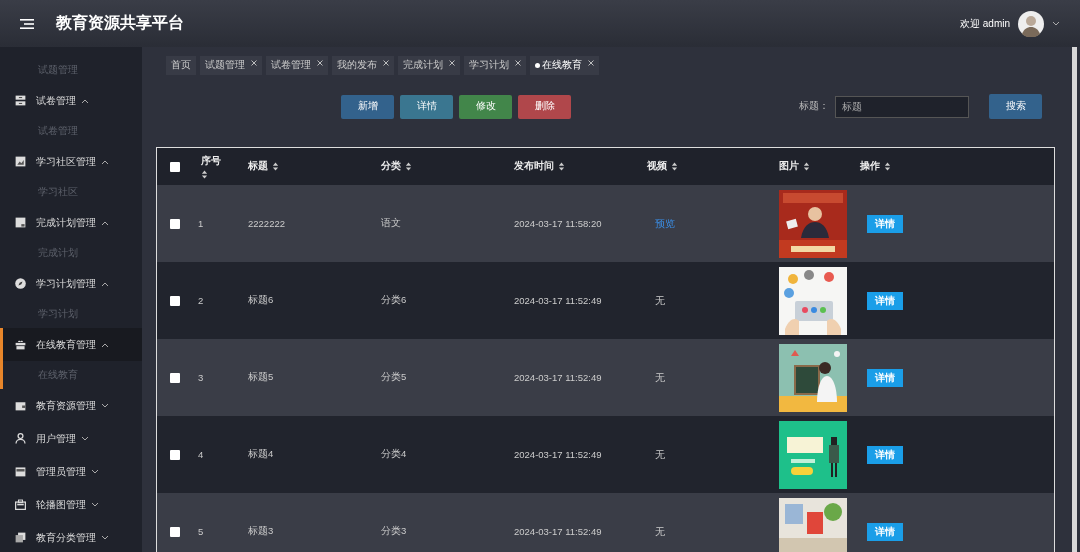 This screenshot has height=552, width=1080. Describe the element at coordinates (985, 23) in the screenshot. I see `welcome-text: 欢迎 admin` at that location.